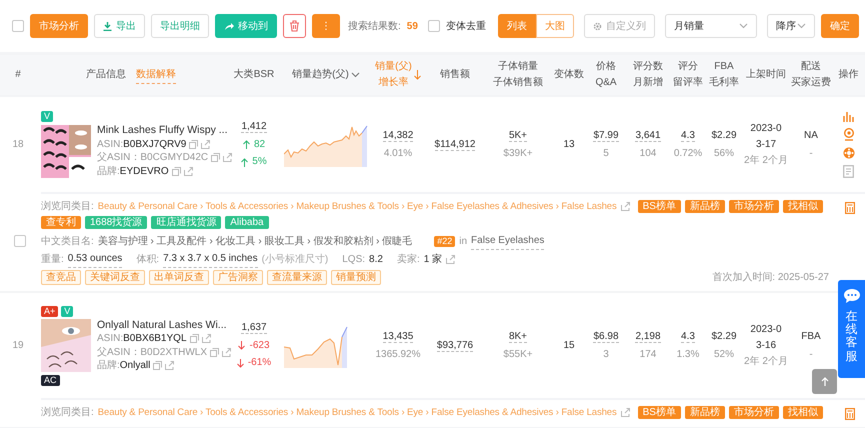 This screenshot has height=428, width=865. What do you see at coordinates (839, 26) in the screenshot?
I see `confirm-button: 确定` at bounding box center [839, 26].